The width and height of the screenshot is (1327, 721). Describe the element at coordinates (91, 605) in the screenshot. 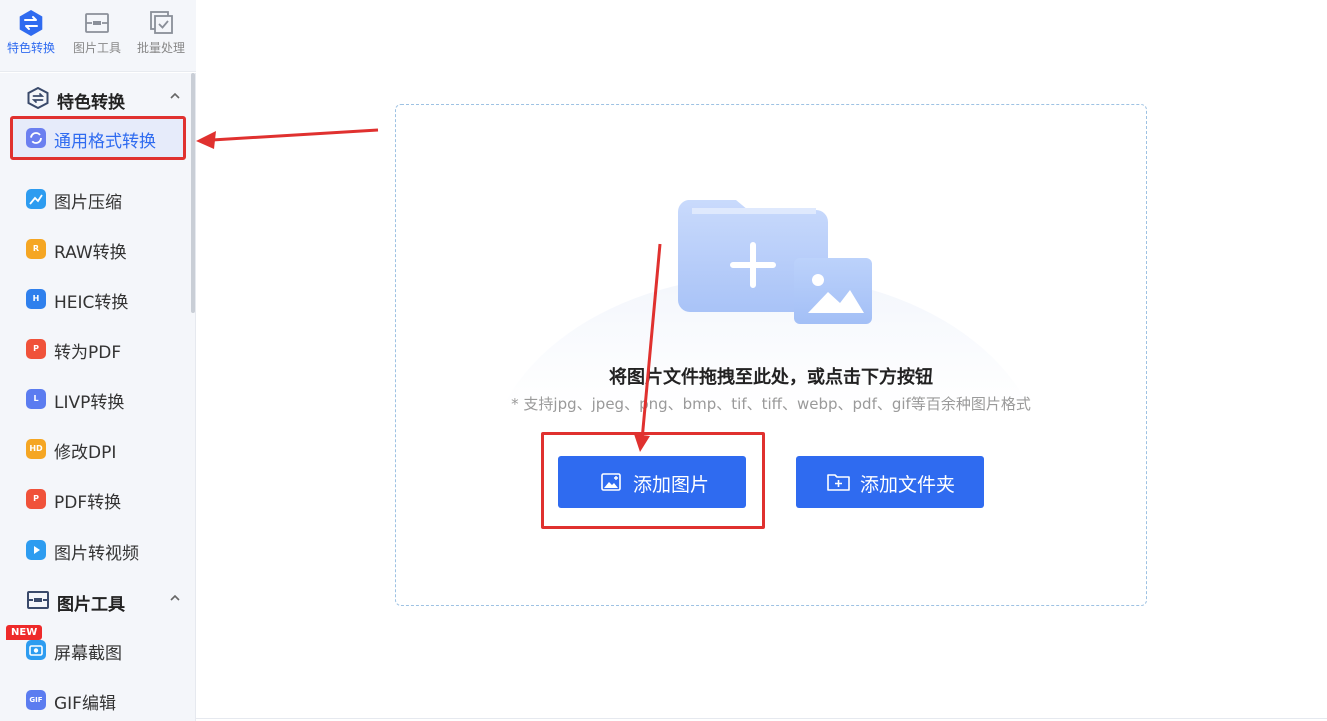

I see `group-title: 图片工具` at that location.